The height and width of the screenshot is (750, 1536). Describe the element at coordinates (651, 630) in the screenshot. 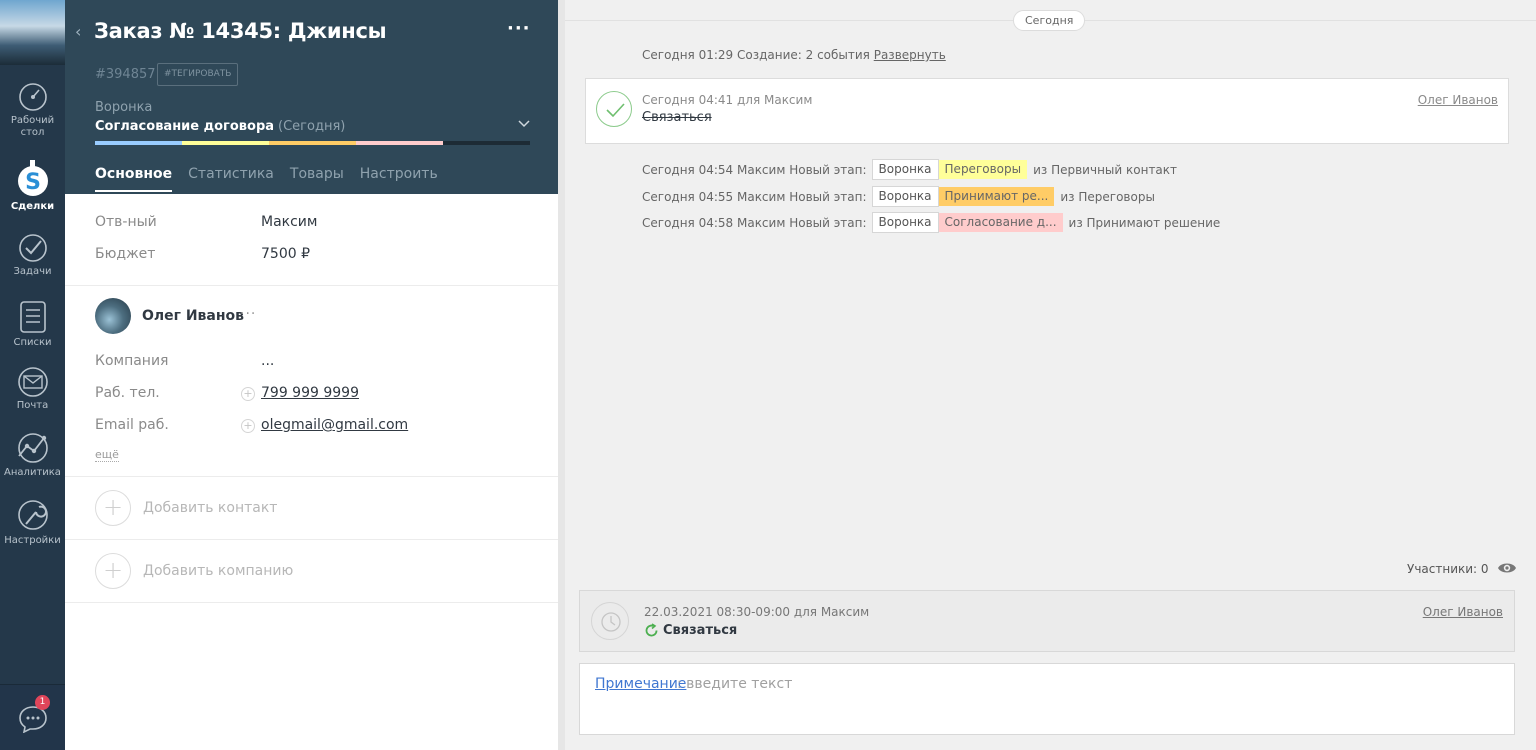

I see `refresh-icon` at that location.